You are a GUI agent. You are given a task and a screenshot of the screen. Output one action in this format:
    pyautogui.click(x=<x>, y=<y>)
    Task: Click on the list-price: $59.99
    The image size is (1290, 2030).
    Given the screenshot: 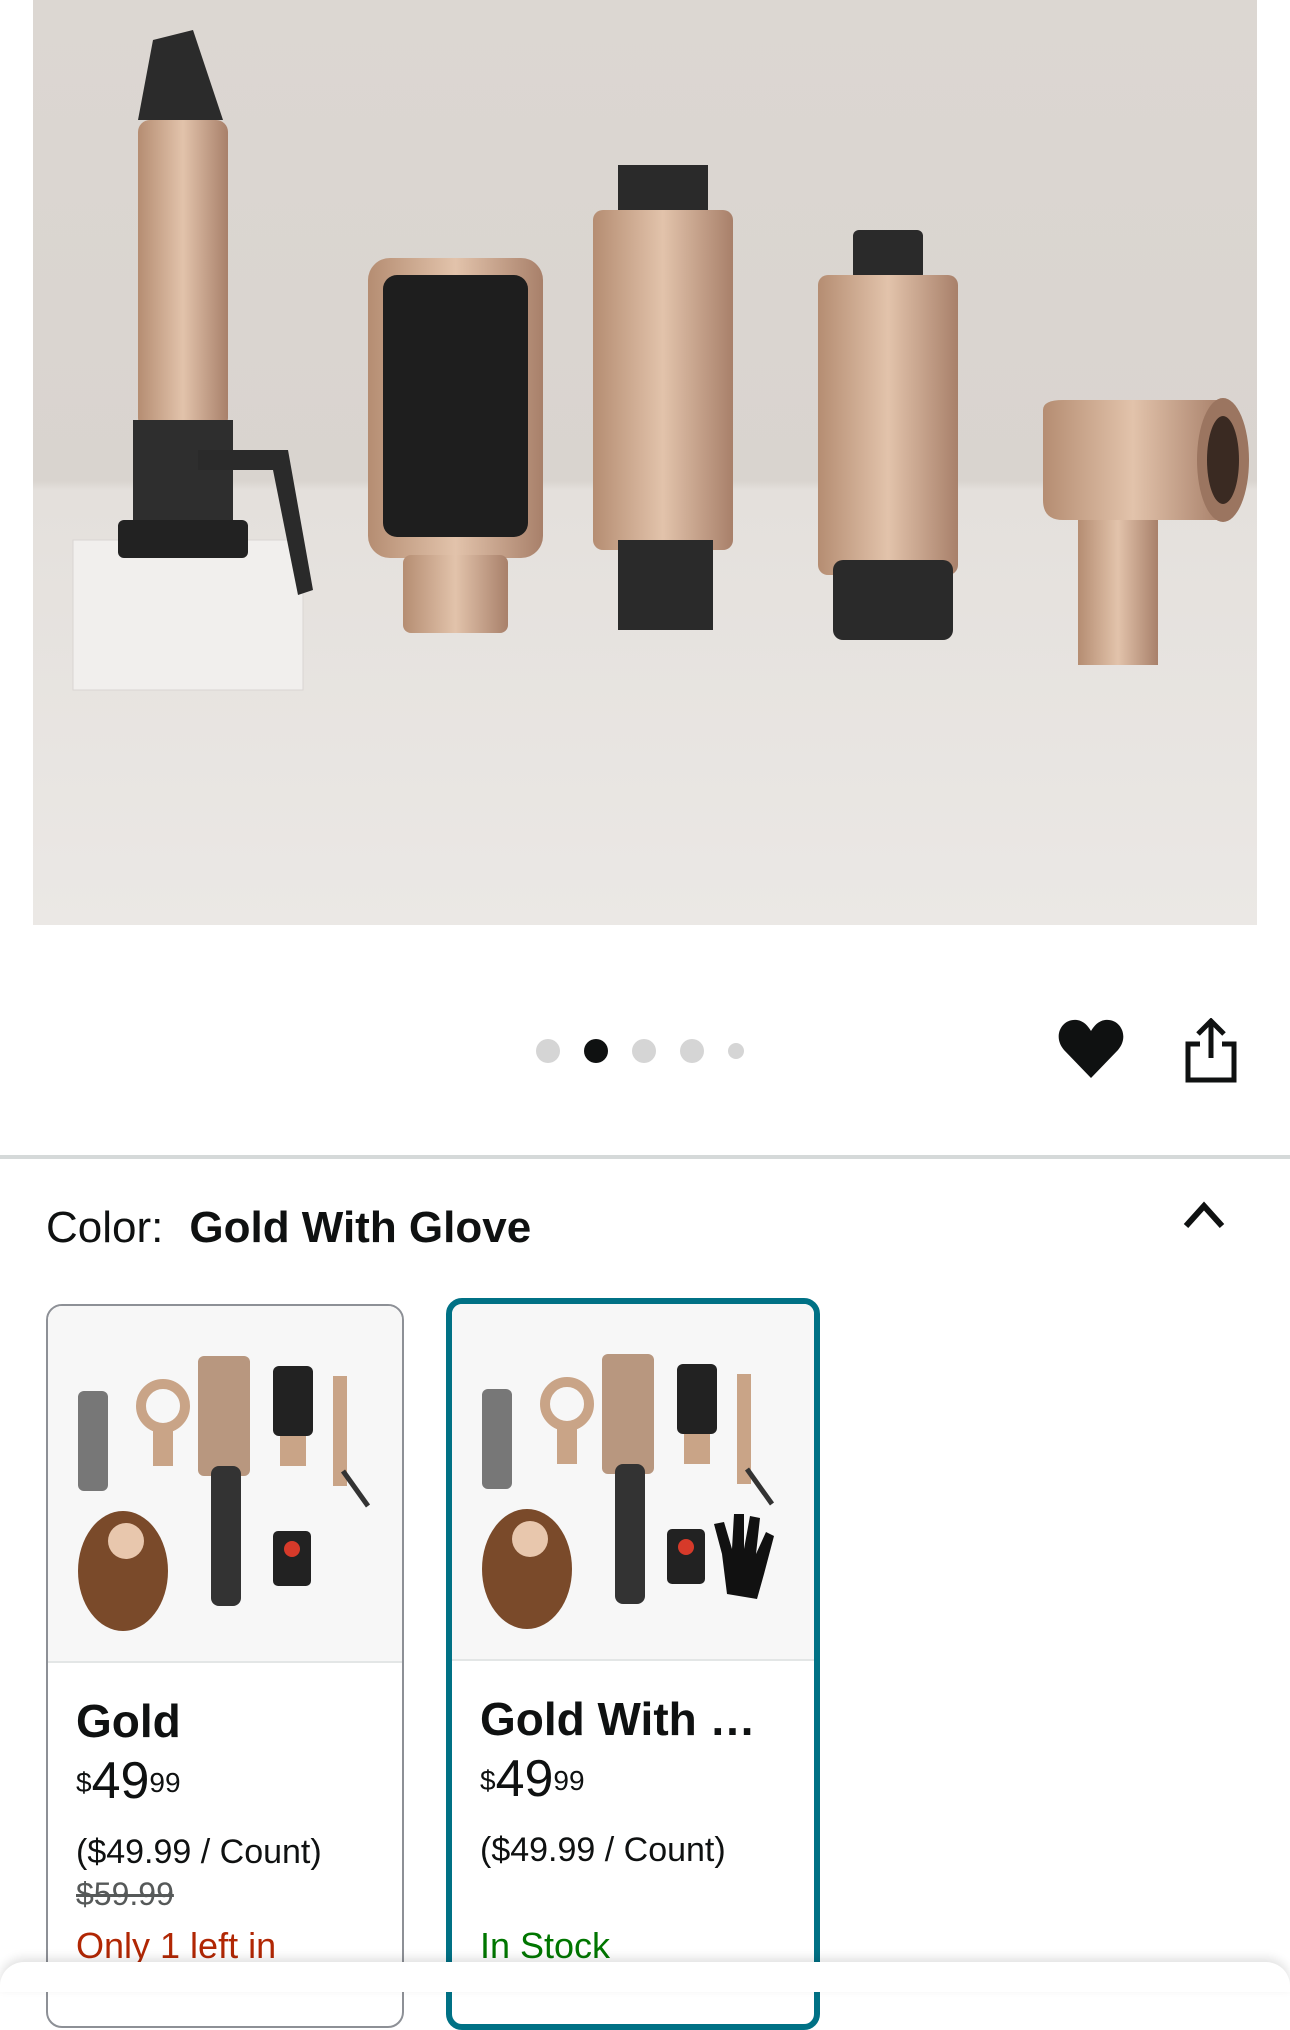 What is the action you would take?
    pyautogui.click(x=125, y=1894)
    